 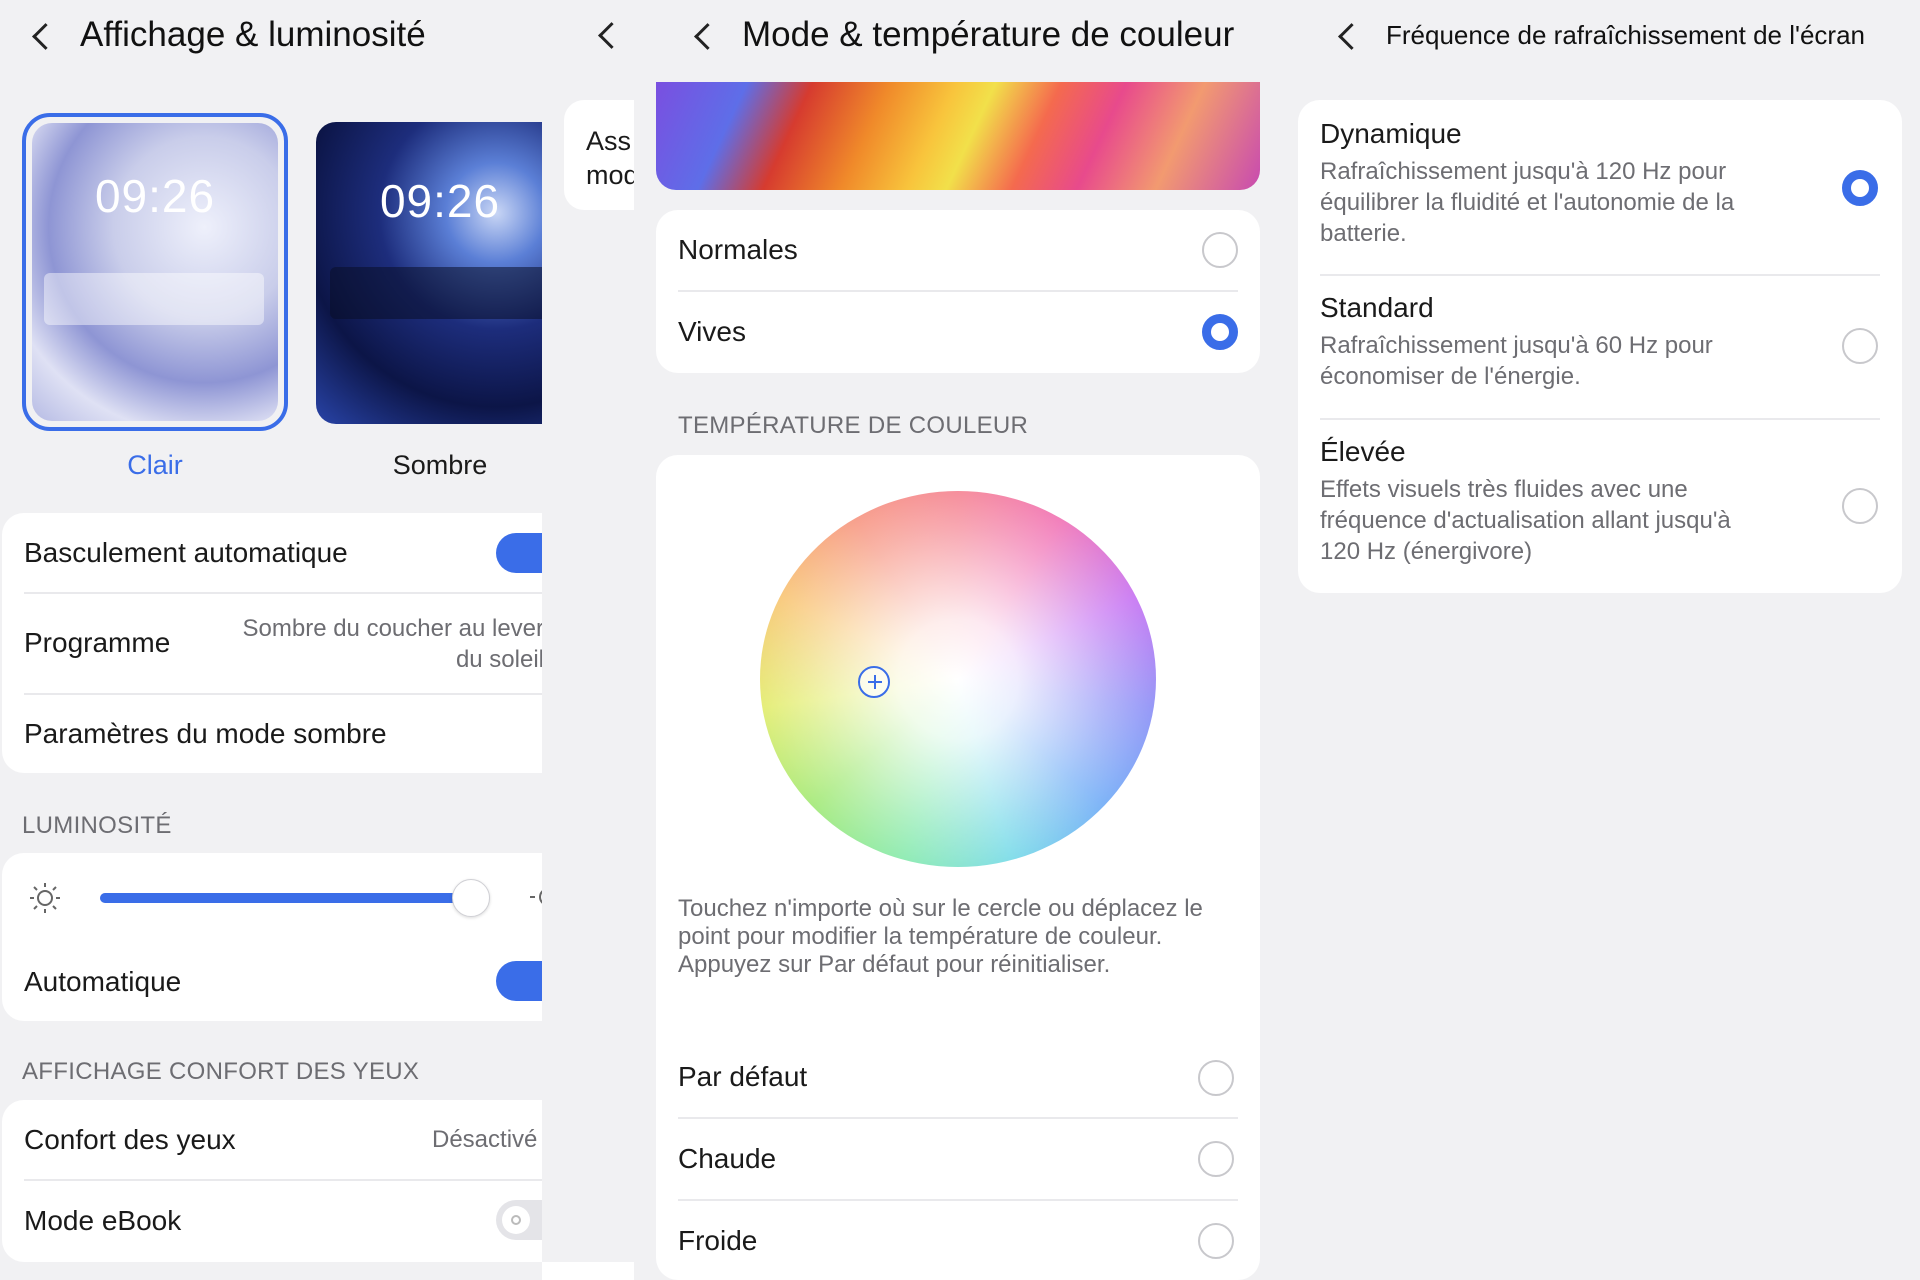 What do you see at coordinates (712, 331) in the screenshot?
I see `mode-vivid-label: Vives` at bounding box center [712, 331].